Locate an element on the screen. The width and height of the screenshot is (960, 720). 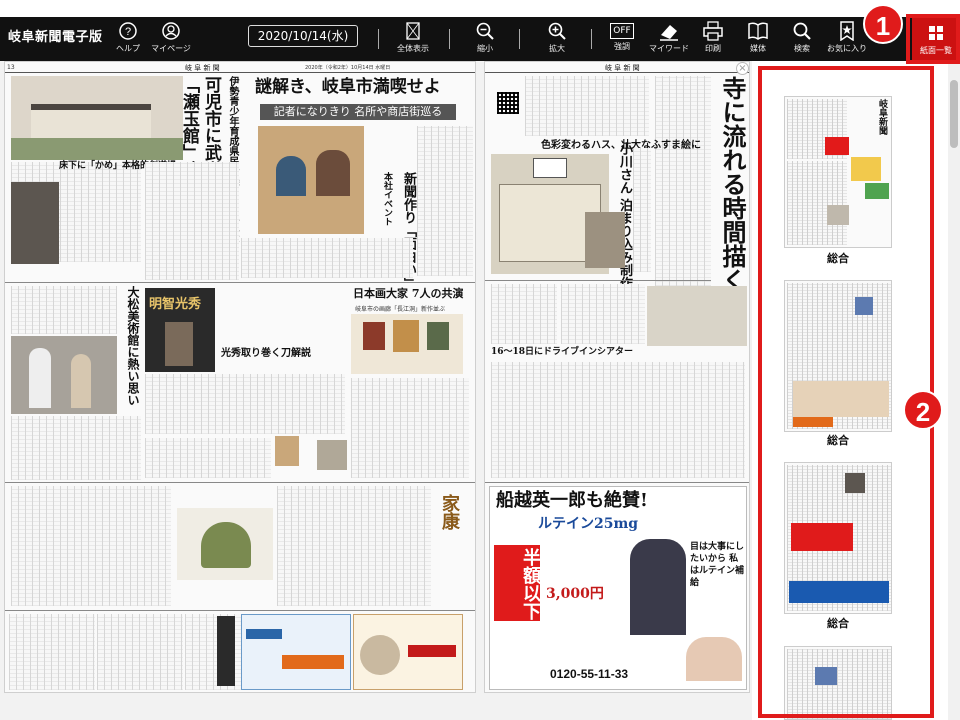
ad-photo-woman is located at coordinates (714, 659).